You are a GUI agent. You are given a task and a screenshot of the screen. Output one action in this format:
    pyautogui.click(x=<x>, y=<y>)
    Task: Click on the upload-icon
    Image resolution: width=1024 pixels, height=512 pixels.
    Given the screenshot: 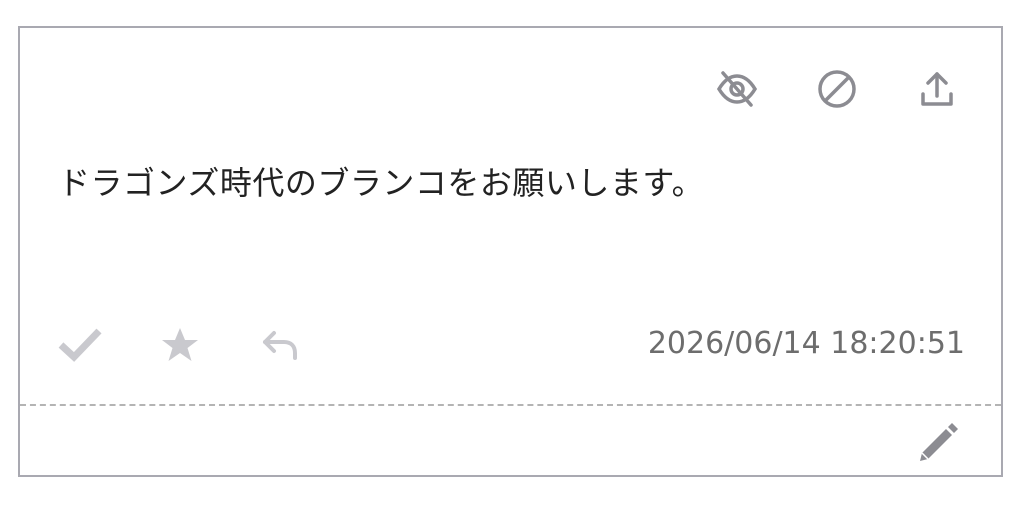 What is the action you would take?
    pyautogui.click(x=937, y=89)
    